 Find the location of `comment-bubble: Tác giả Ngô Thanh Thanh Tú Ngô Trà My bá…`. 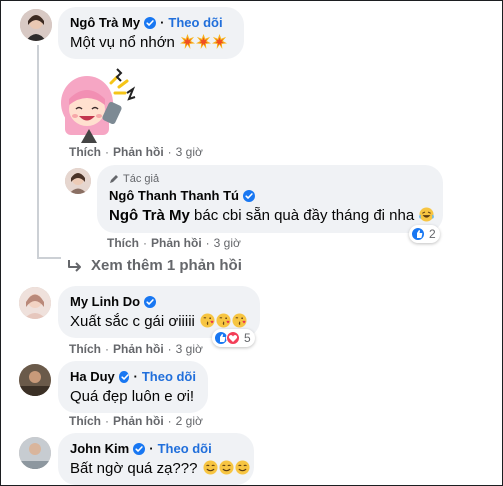

comment-bubble: Tác giả Ngô Thanh Thanh Tú Ngô Trà My bá… is located at coordinates (270, 199).